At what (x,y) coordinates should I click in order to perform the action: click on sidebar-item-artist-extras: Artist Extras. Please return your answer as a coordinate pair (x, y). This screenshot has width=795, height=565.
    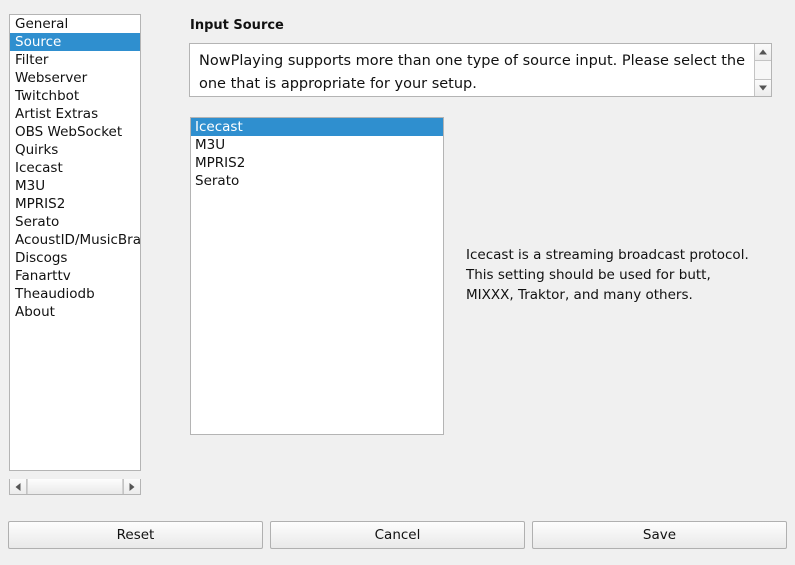
    Looking at the image, I should click on (75, 114).